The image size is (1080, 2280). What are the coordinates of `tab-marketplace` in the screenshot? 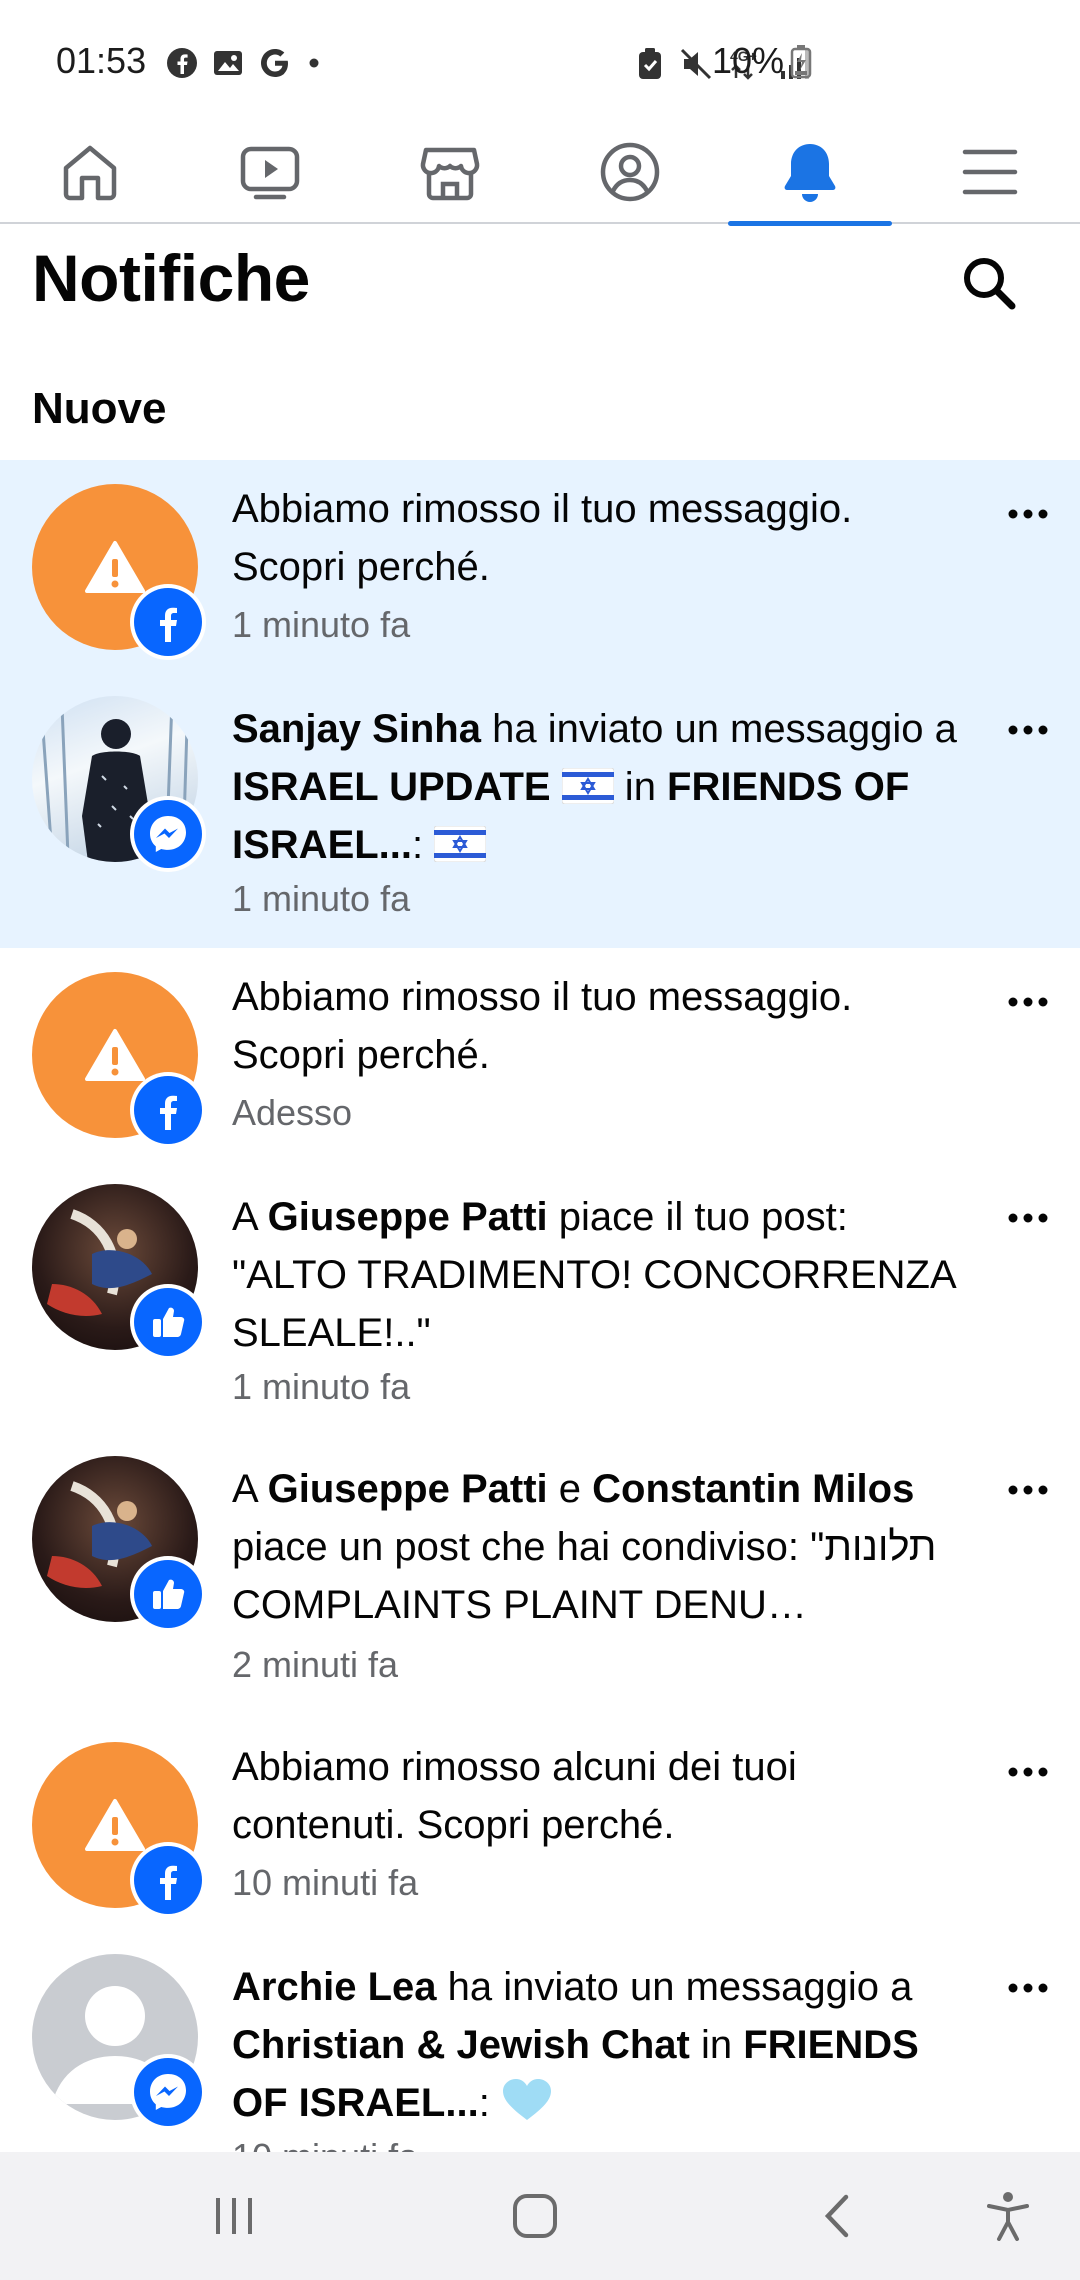 It's located at (450, 172).